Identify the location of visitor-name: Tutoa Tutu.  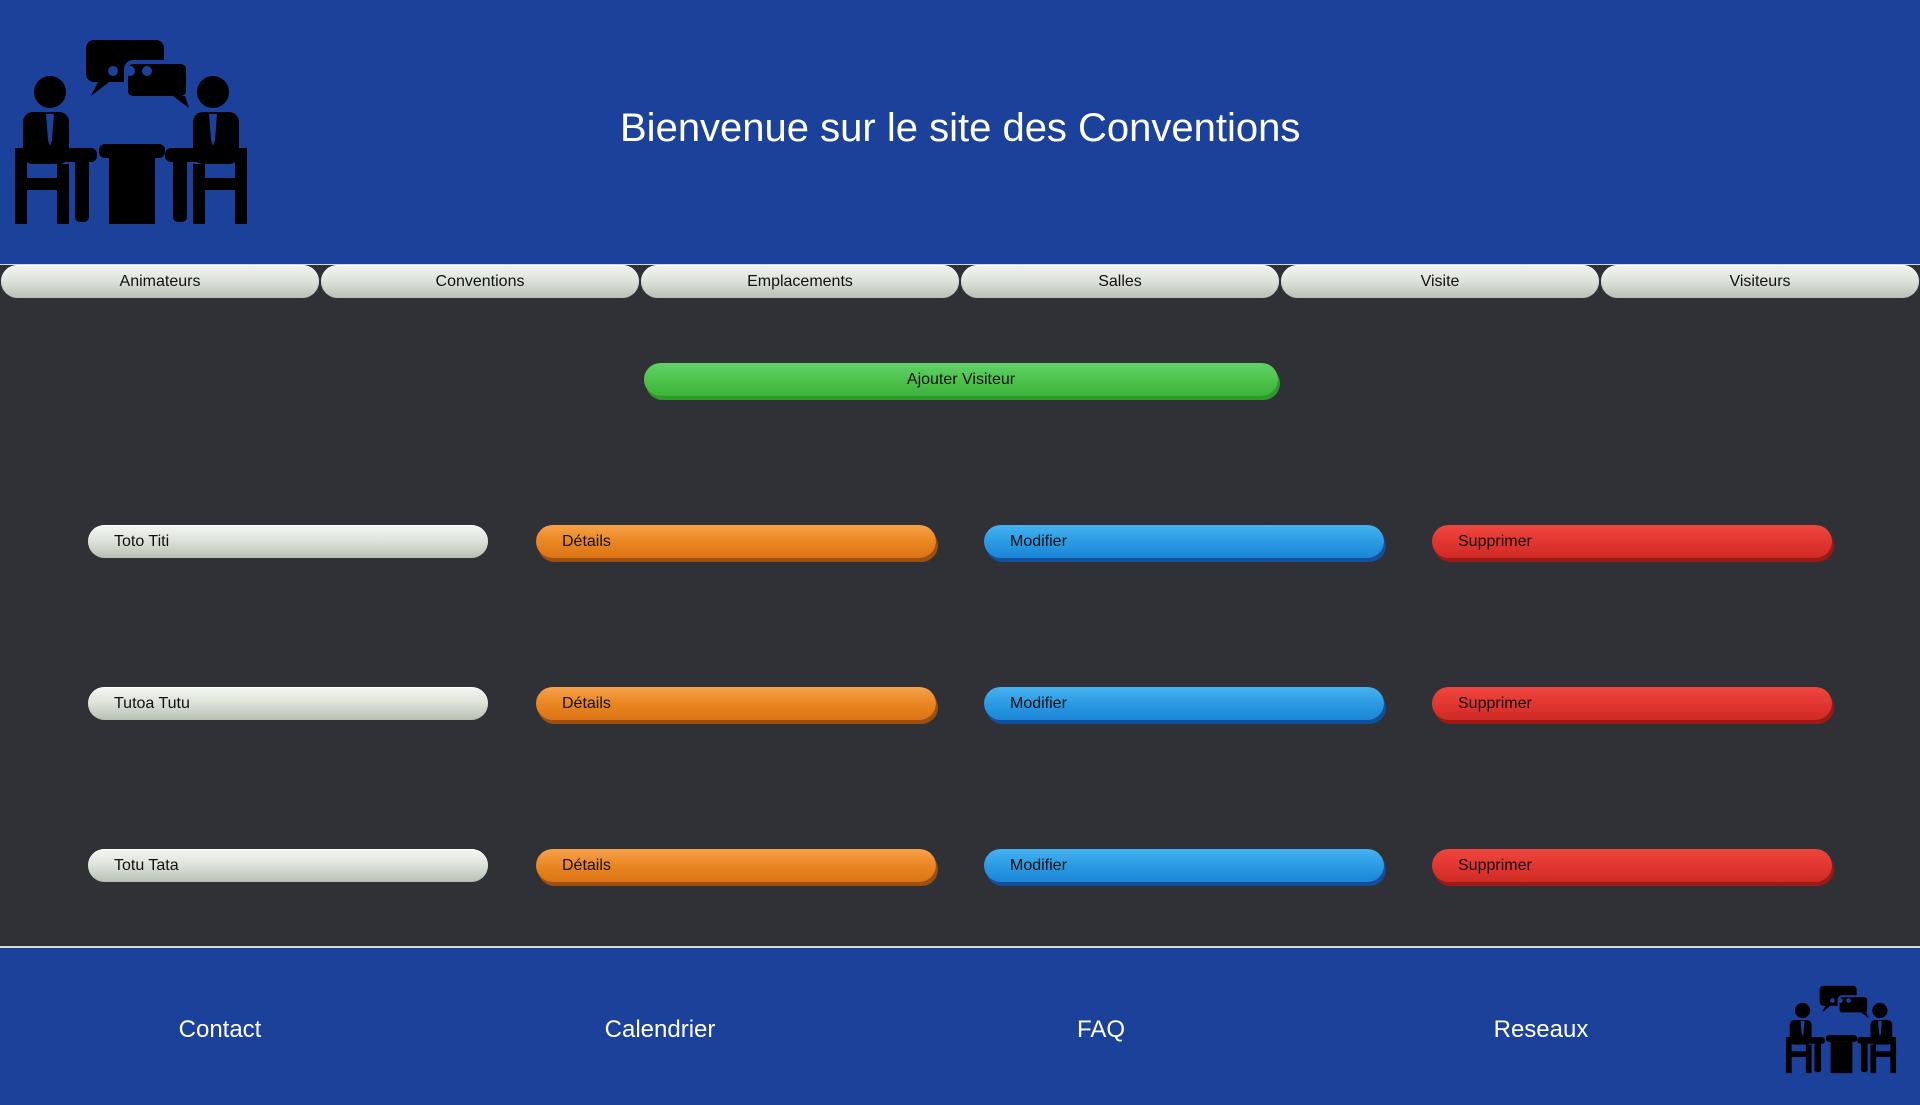
(288, 703).